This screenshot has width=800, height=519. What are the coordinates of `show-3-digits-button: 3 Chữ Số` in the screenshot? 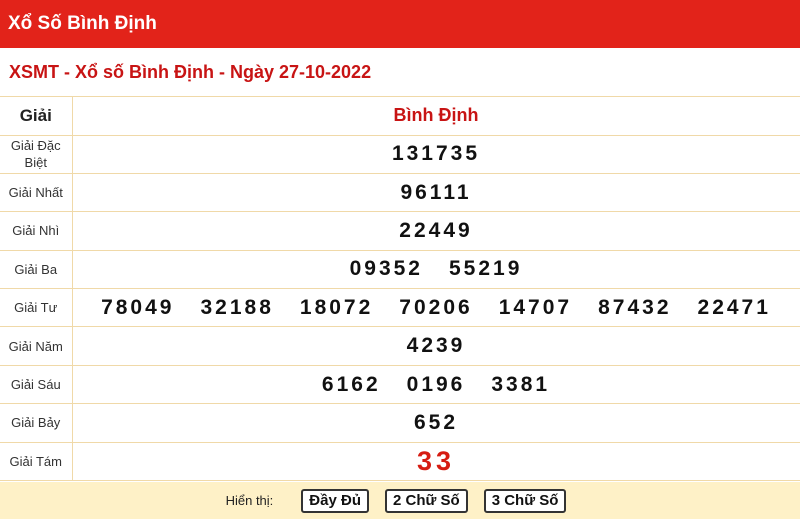 It's located at (525, 500).